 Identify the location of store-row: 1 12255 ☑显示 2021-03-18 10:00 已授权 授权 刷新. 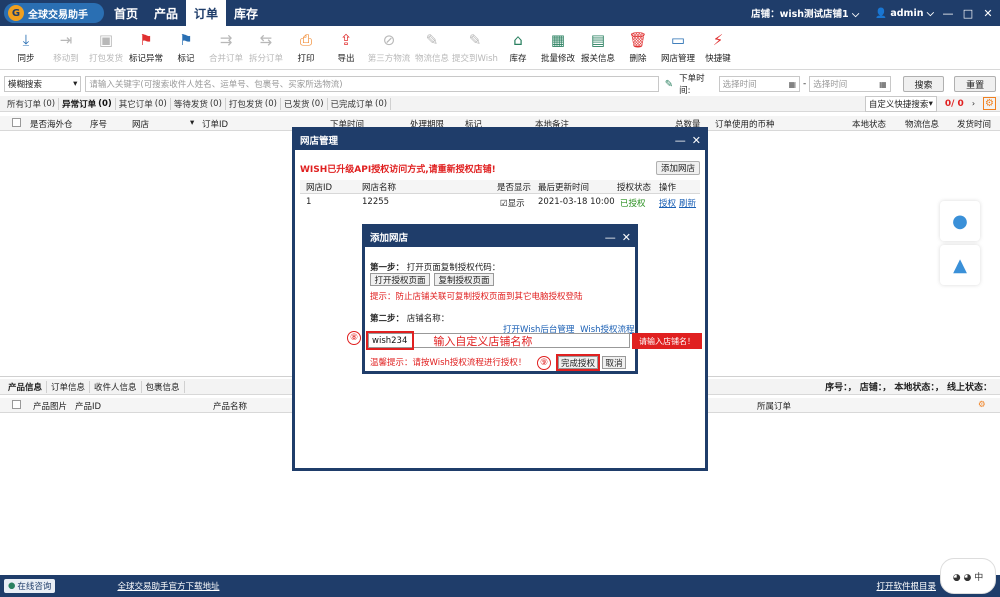
(500, 203).